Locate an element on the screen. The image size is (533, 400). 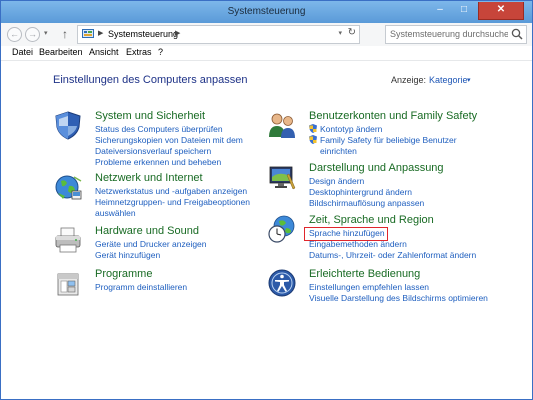
link-devices-printers: Geräte und Drucker anzeigen is located at coordinates (180, 244).